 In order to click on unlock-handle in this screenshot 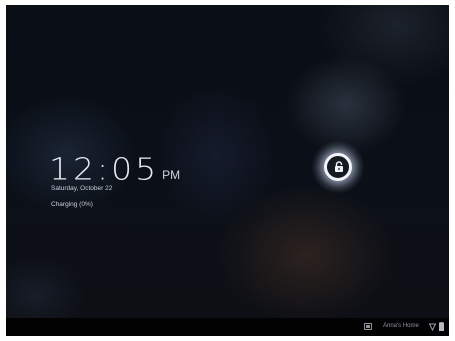, I will do `click(338, 167)`.